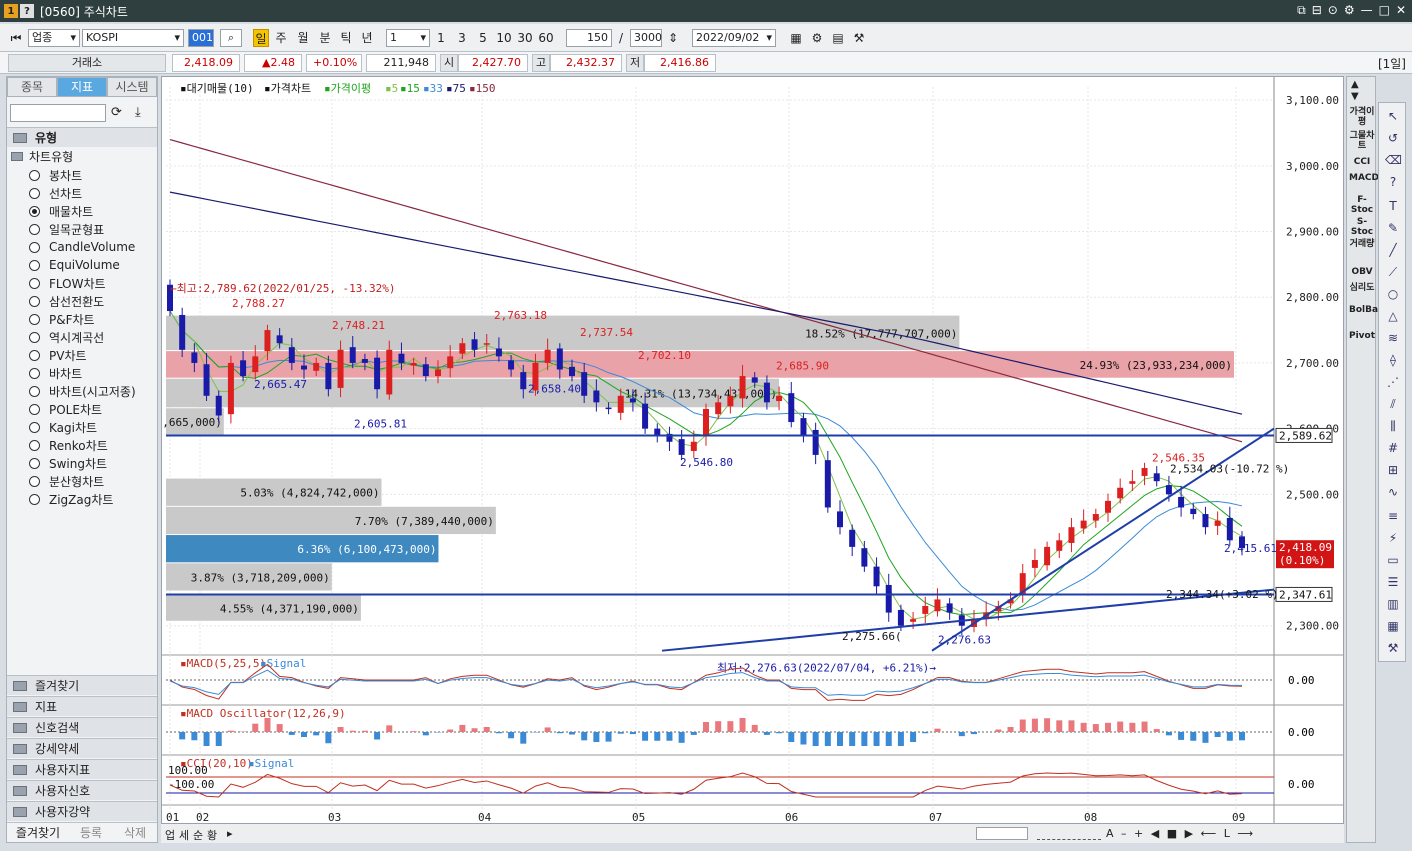 The width and height of the screenshot is (1412, 851). Describe the element at coordinates (346, 38) in the screenshot. I see `period-tick: 틱` at that location.